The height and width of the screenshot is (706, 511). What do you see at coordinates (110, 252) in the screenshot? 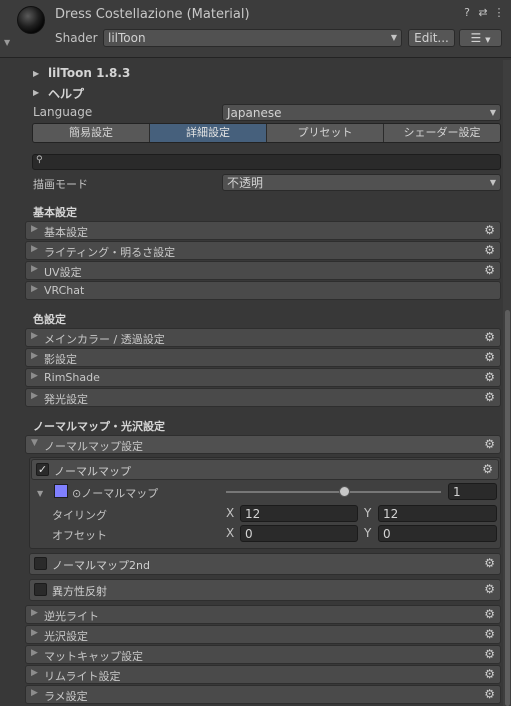
I see `foldout-label: ライティング・明るさ設定` at bounding box center [110, 252].